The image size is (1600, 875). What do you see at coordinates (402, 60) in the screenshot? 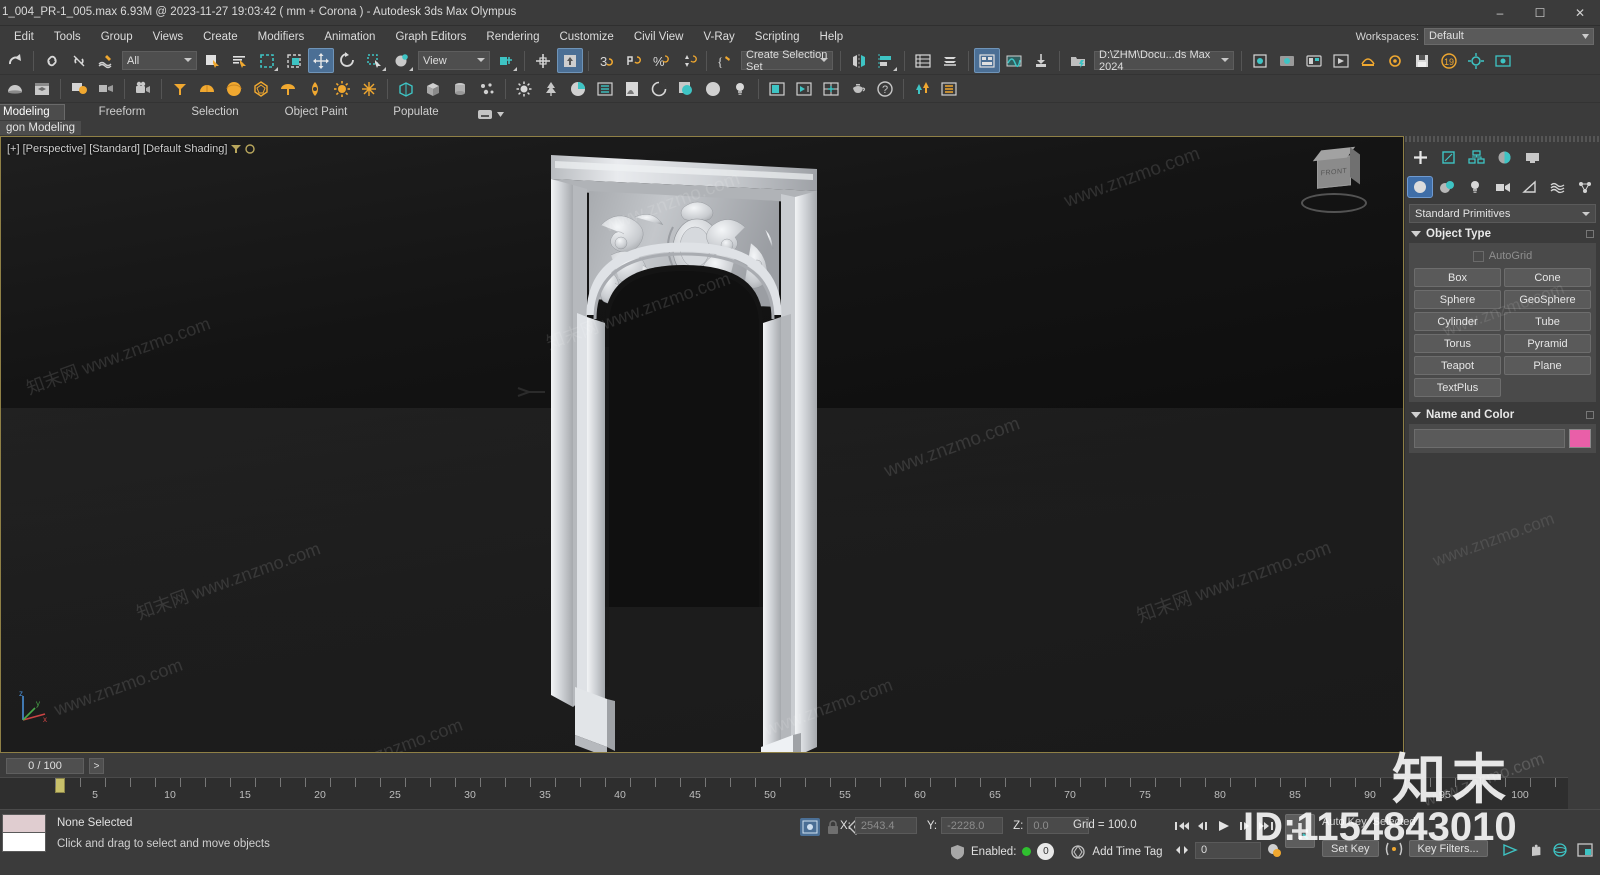
I see `use-center-flyout-icon` at bounding box center [402, 60].